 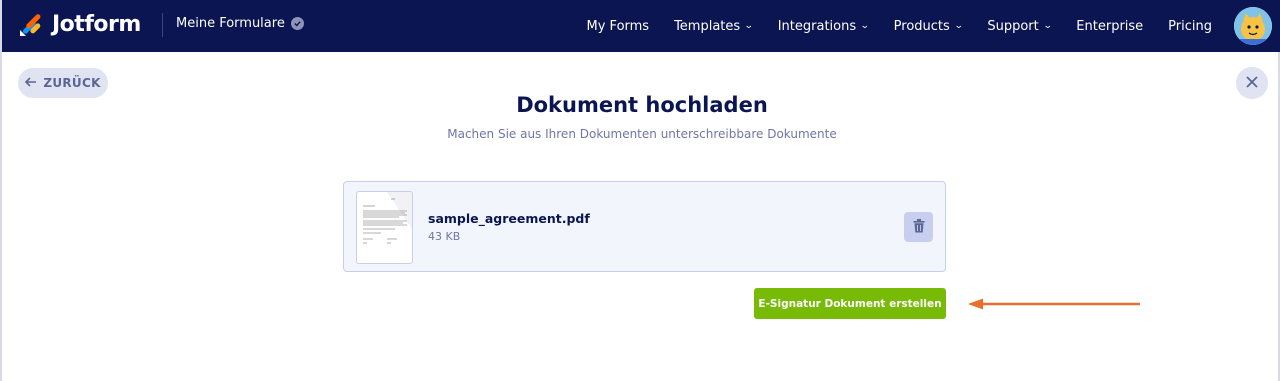 I want to click on workspace-switcher: Meine Formulare, so click(x=240, y=23).